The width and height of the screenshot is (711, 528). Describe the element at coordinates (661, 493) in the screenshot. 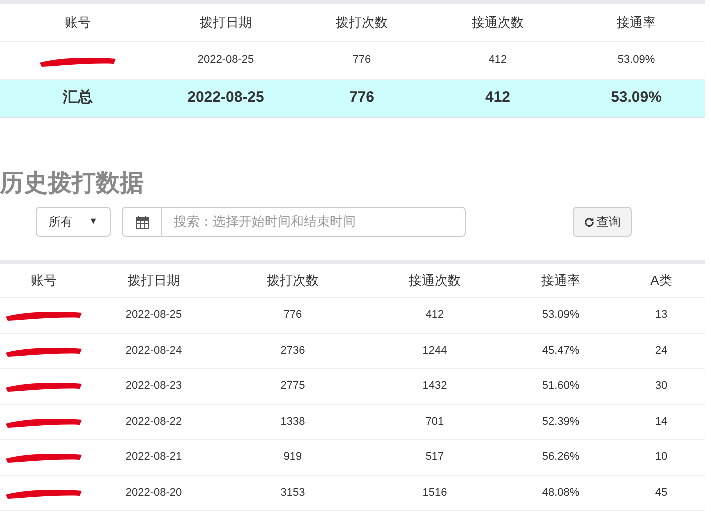

I see `table-cell-text: 45` at that location.